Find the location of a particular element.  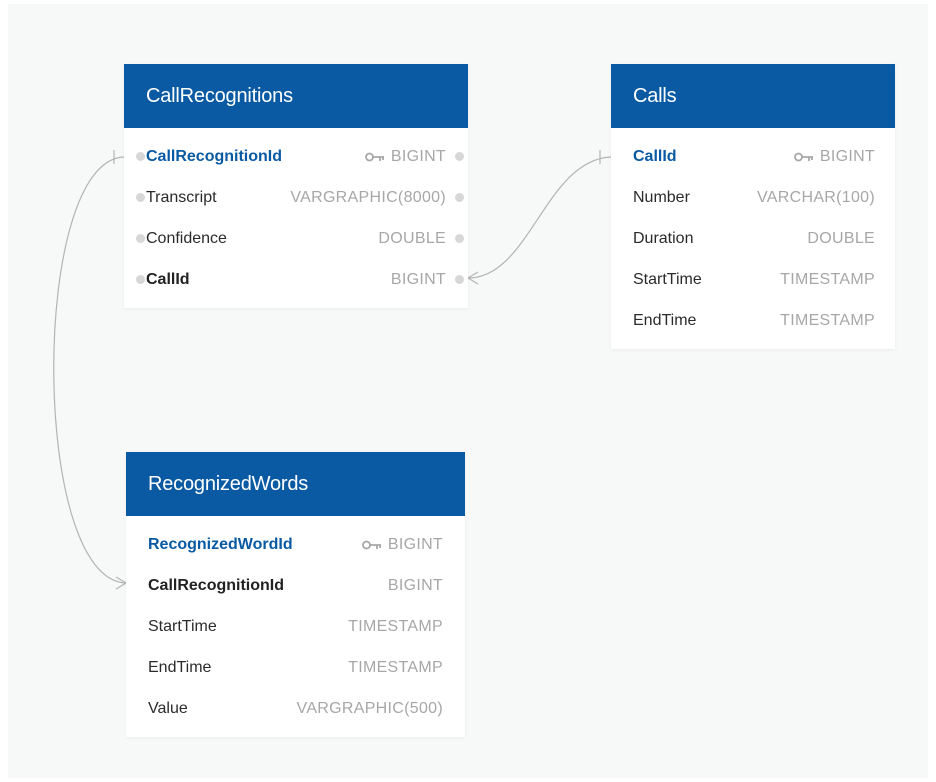

table-header: CallRecognitions is located at coordinates (296, 96).